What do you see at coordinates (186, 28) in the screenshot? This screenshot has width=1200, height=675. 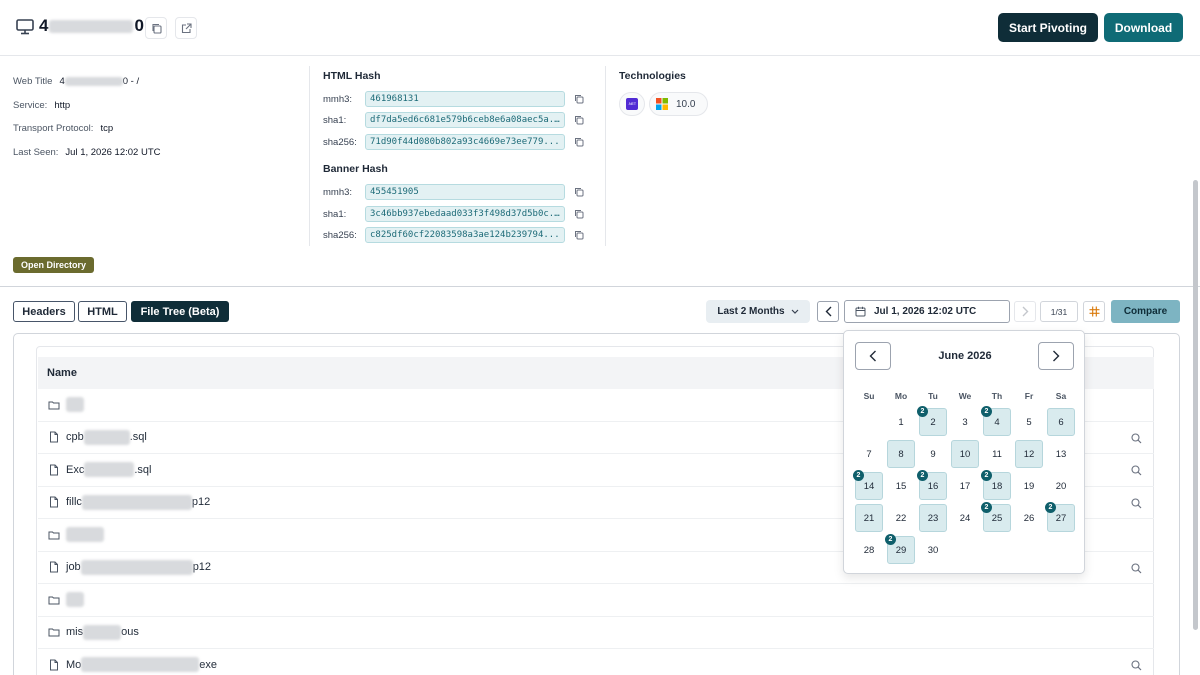 I see `open-external-button` at bounding box center [186, 28].